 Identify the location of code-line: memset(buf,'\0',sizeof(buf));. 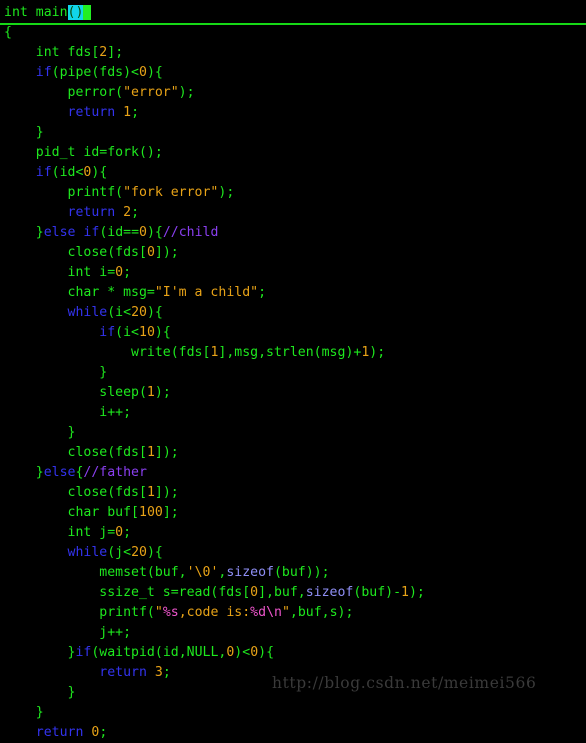
(293, 573).